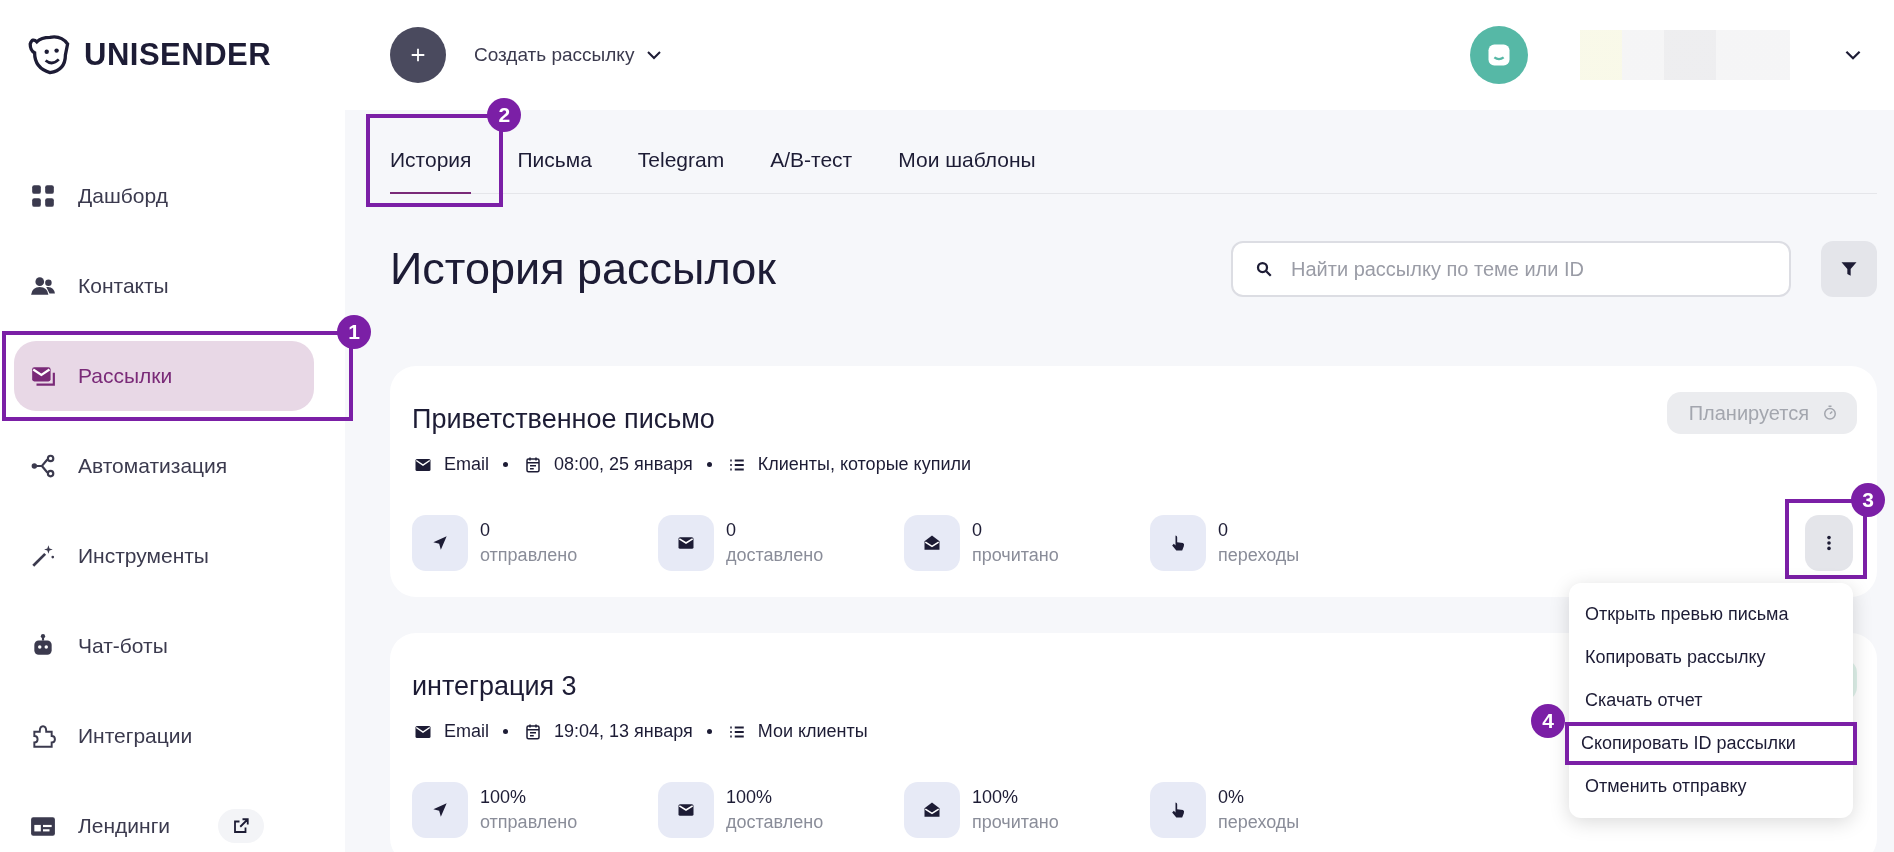  Describe the element at coordinates (1511, 269) in the screenshot. I see `search-field: Найти рассылку по теме или ID` at that location.